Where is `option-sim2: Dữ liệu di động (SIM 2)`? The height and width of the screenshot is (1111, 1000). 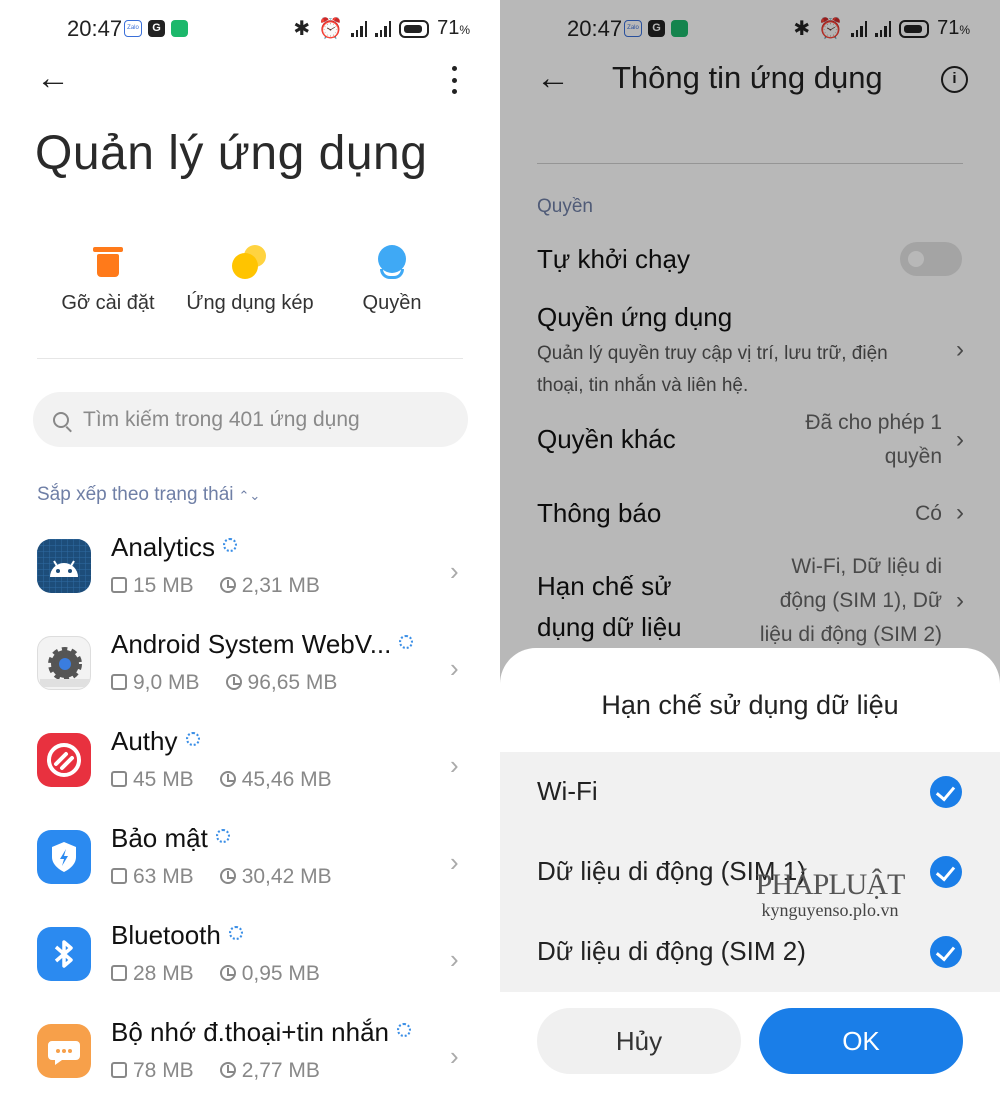
option-sim2: Dữ liệu di động (SIM 2) is located at coordinates (671, 951).